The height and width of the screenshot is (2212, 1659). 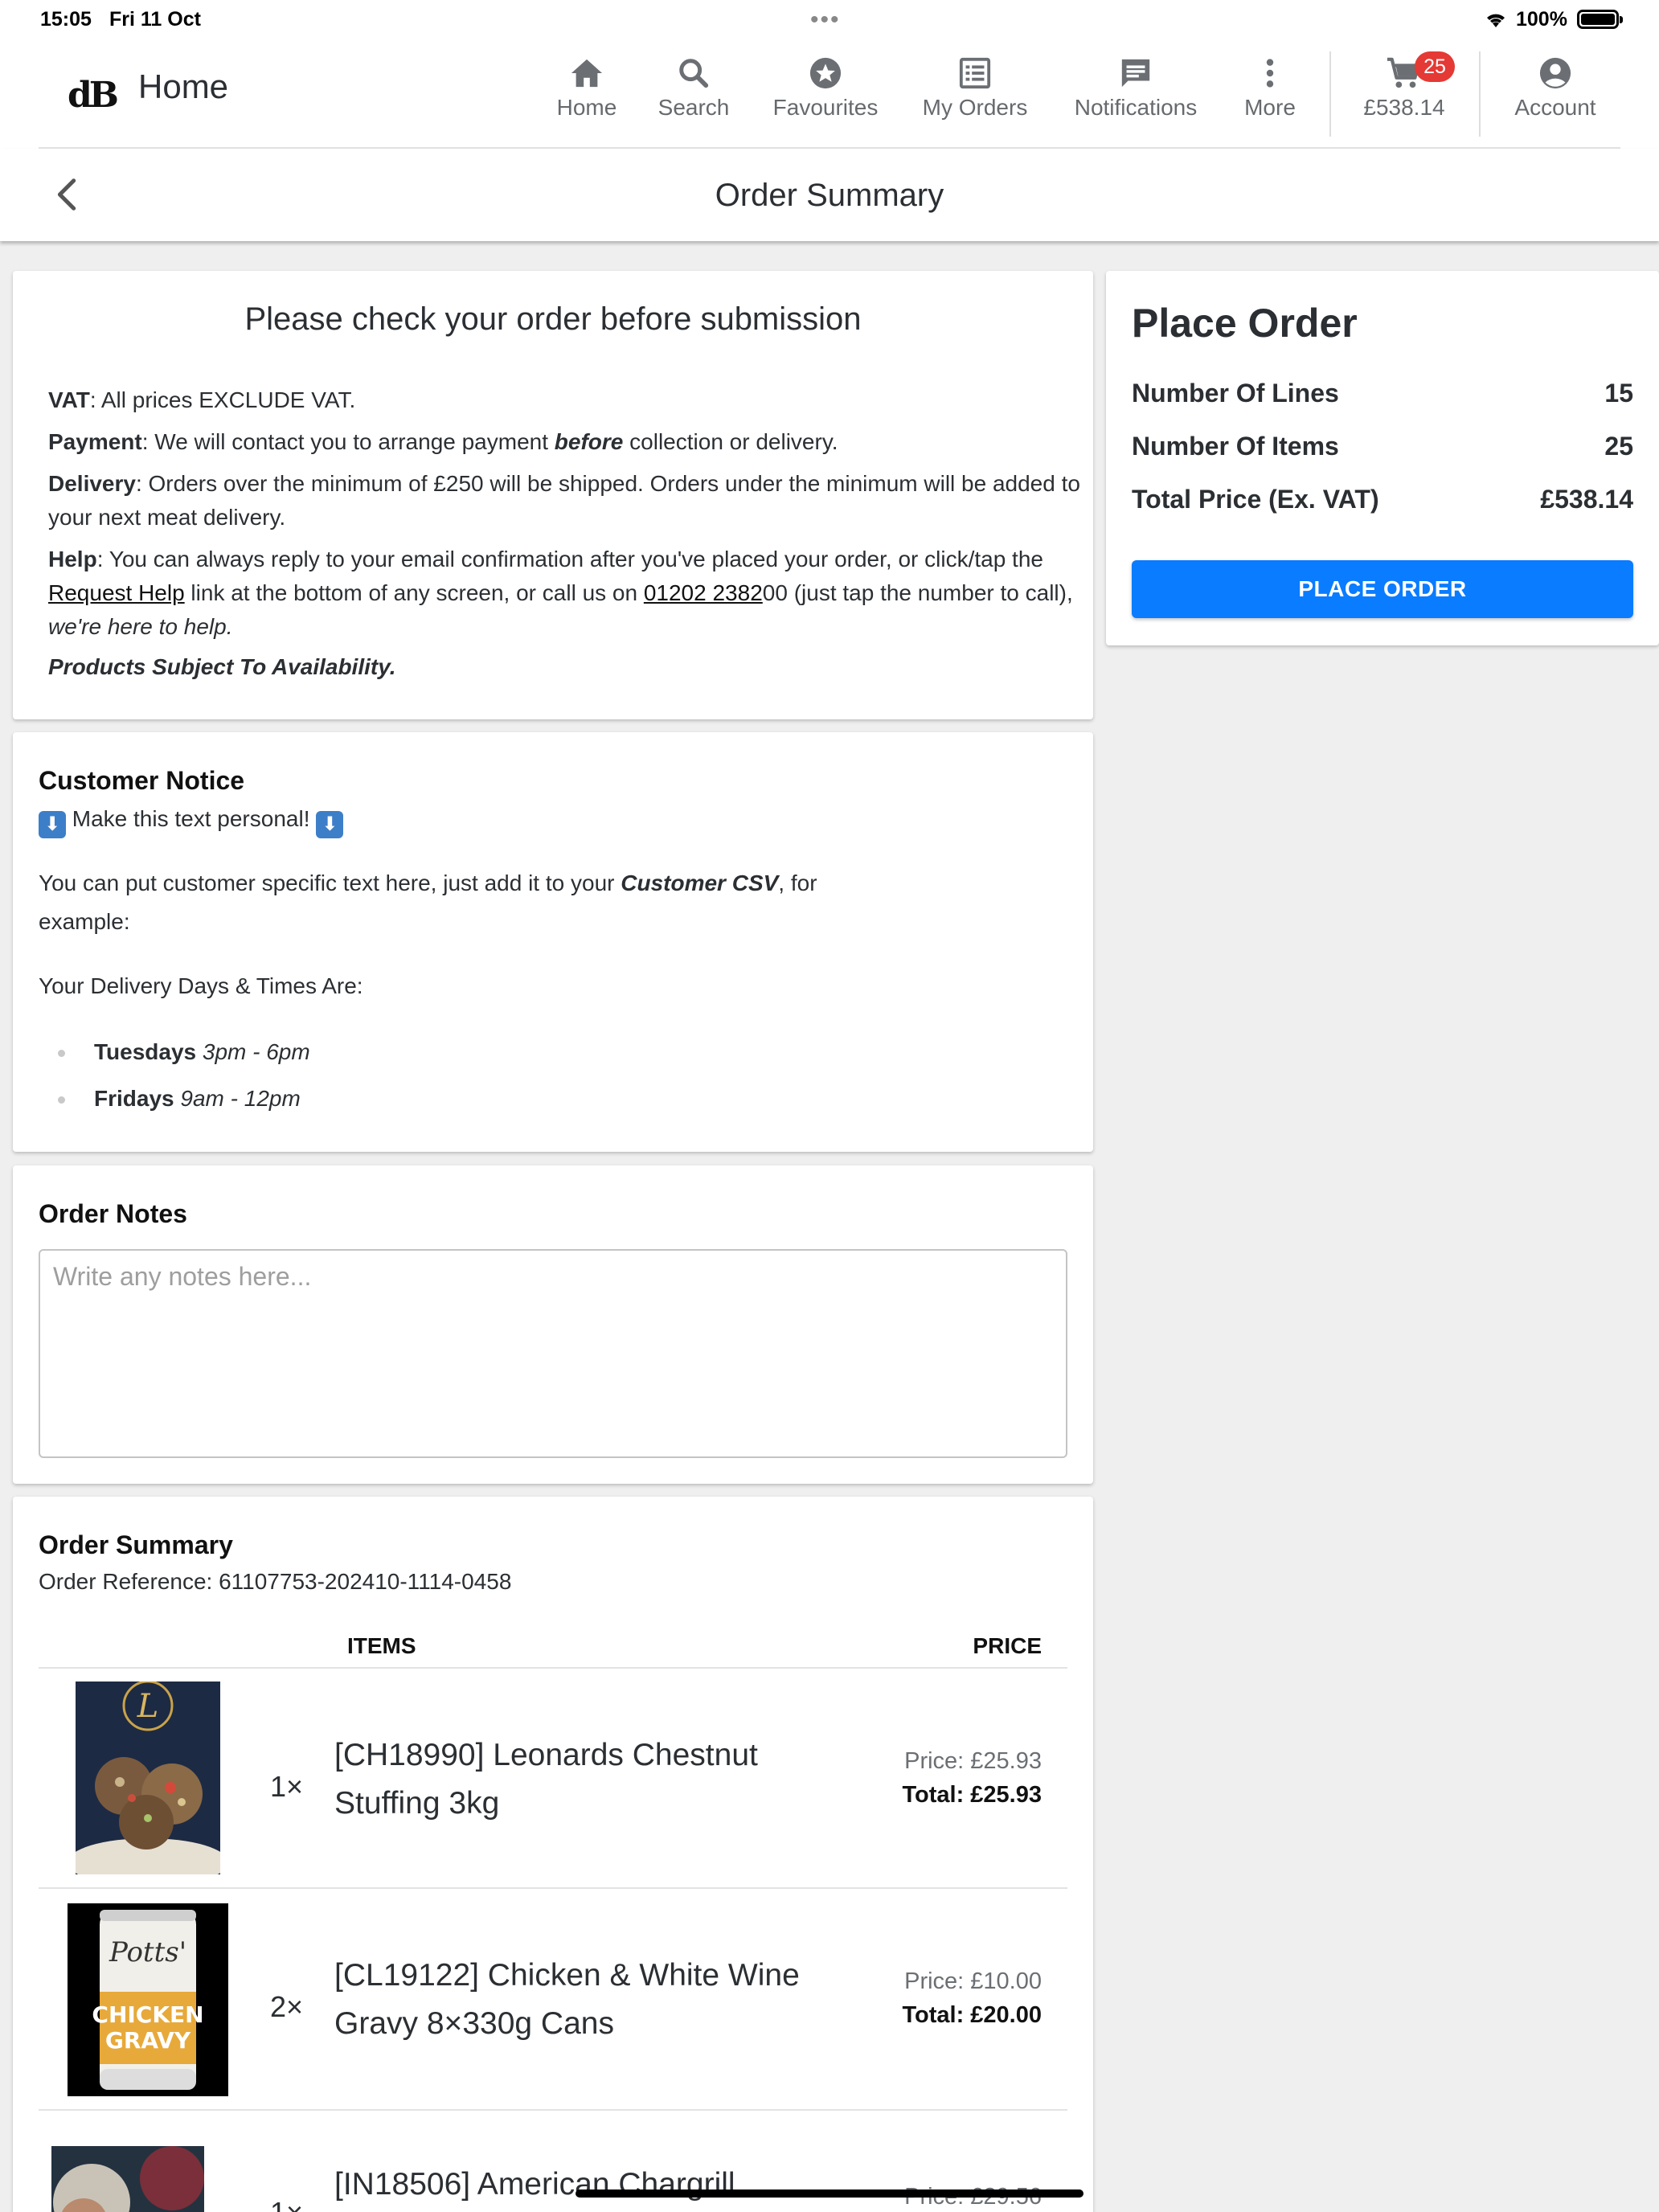 What do you see at coordinates (973, 1981) in the screenshot?
I see `item-unit-price: Price: £10.00` at bounding box center [973, 1981].